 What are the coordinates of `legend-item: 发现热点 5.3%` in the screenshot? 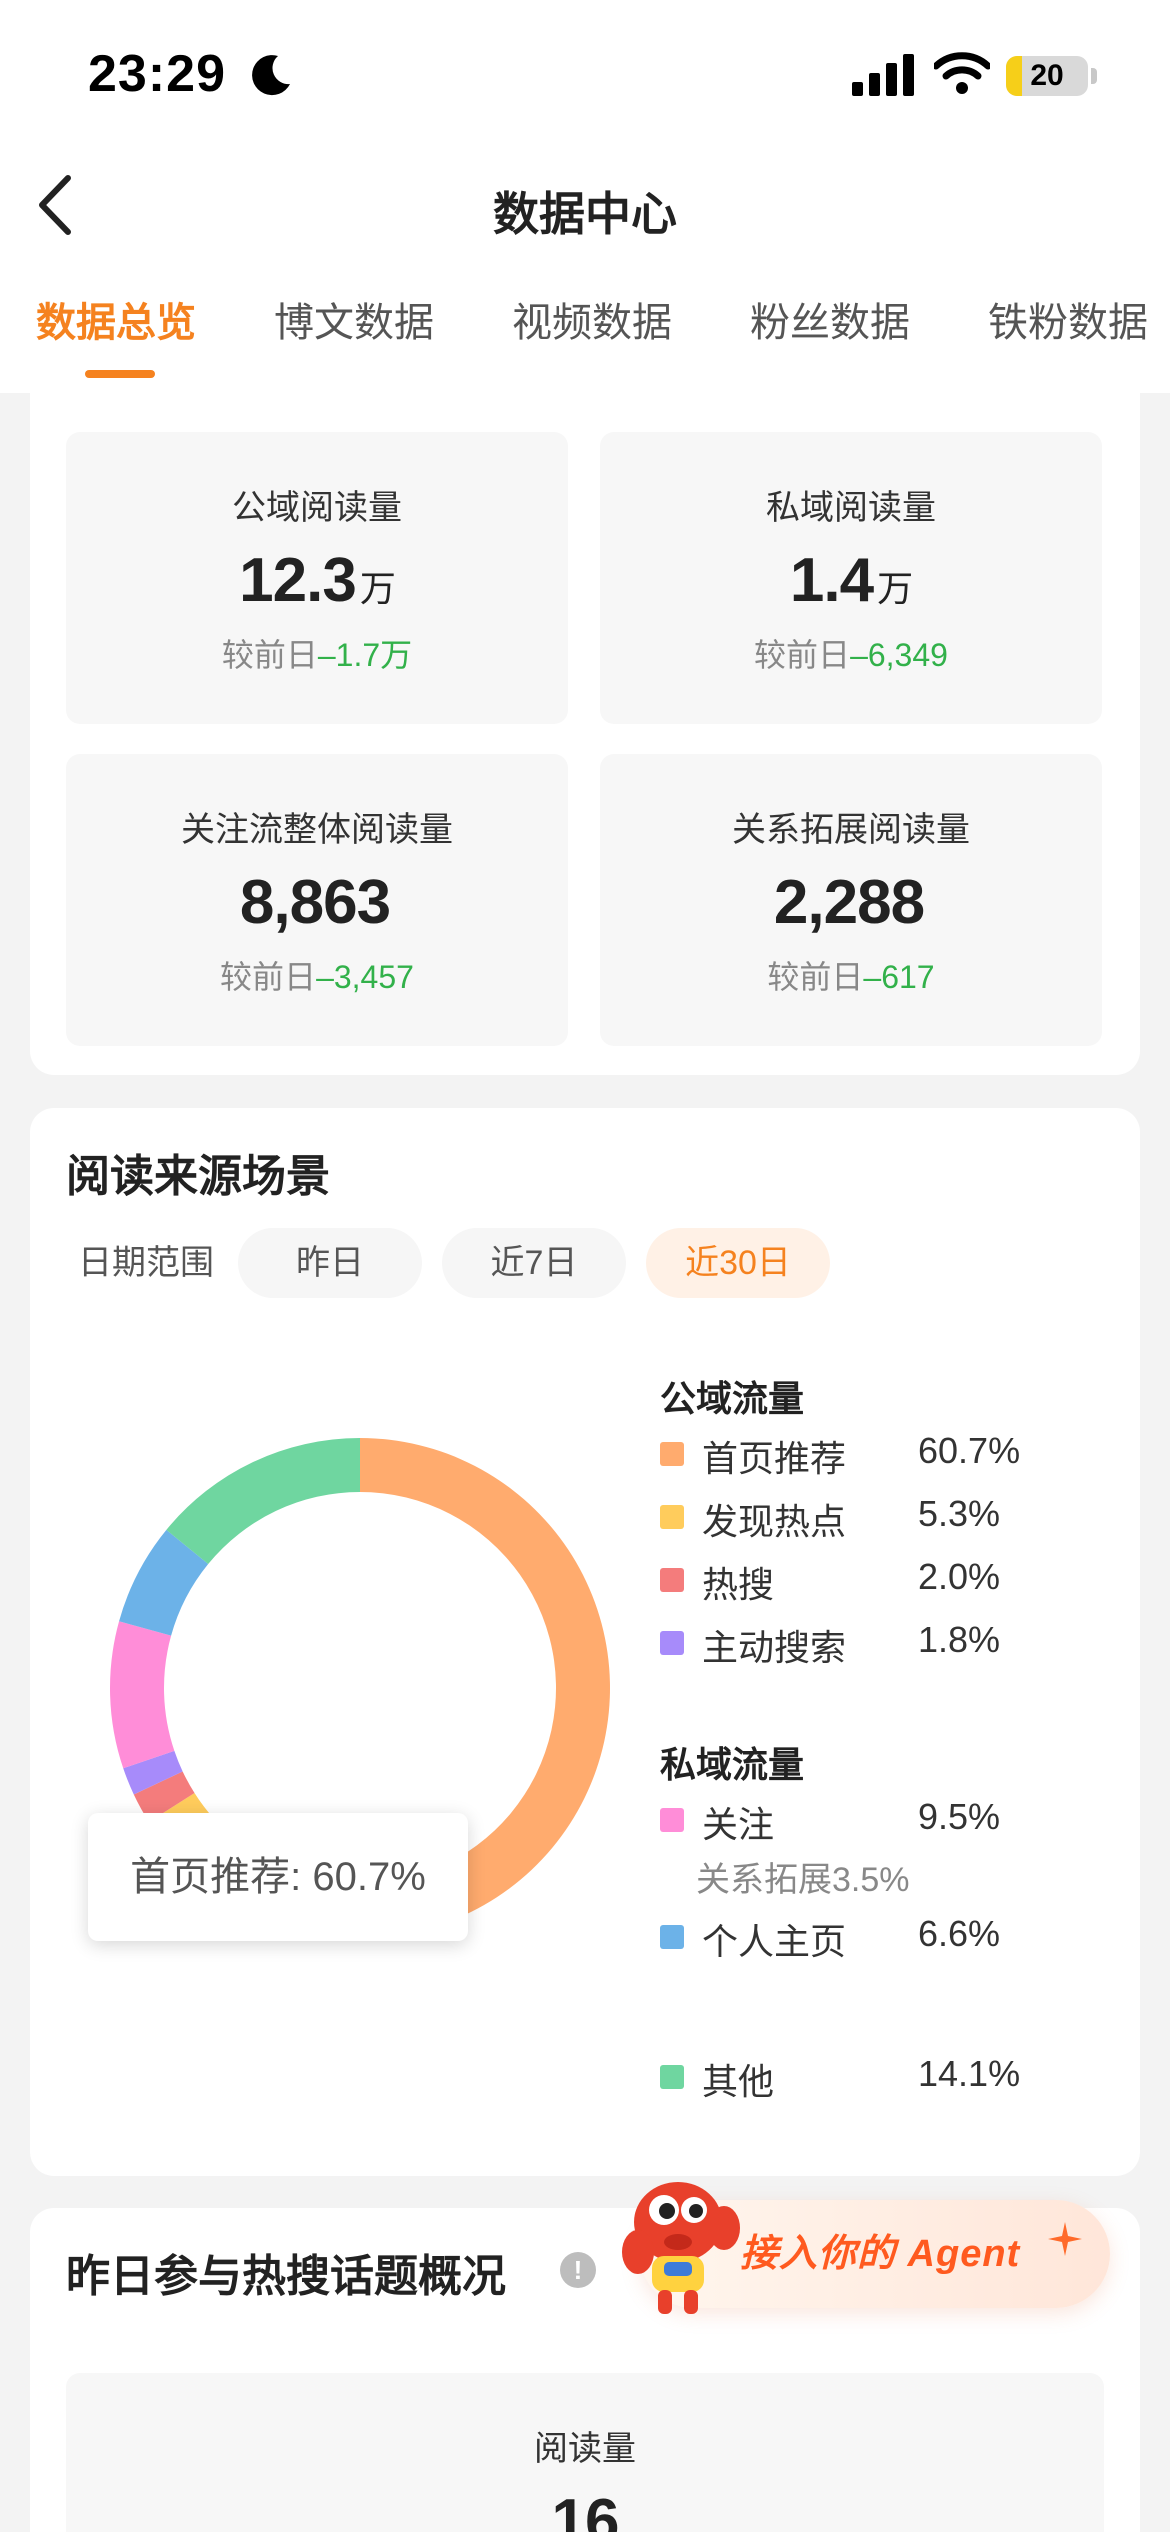 It's located at (870, 1515).